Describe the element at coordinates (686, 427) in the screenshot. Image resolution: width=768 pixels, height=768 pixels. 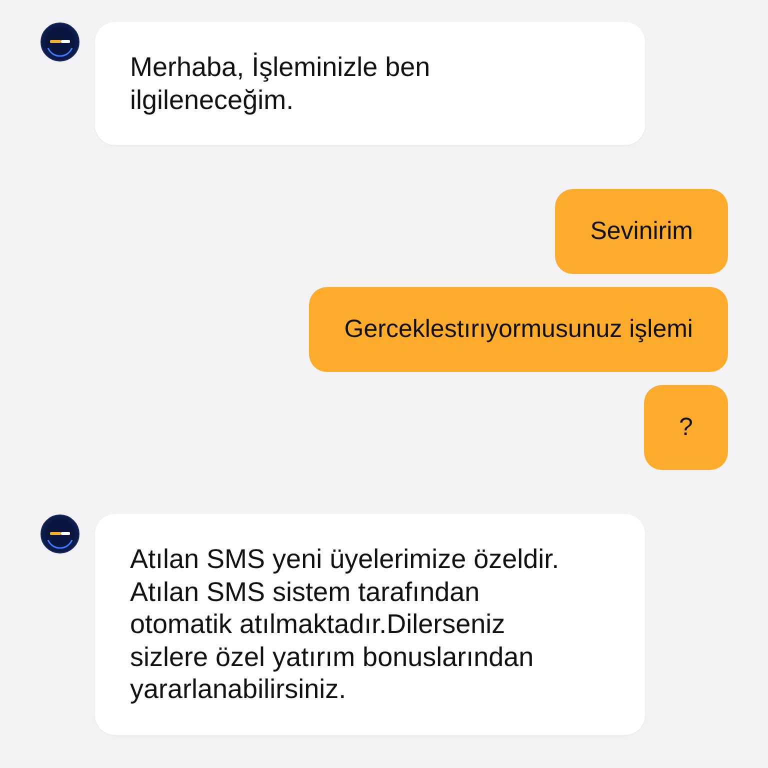
I see `message-bubble: ?` at that location.